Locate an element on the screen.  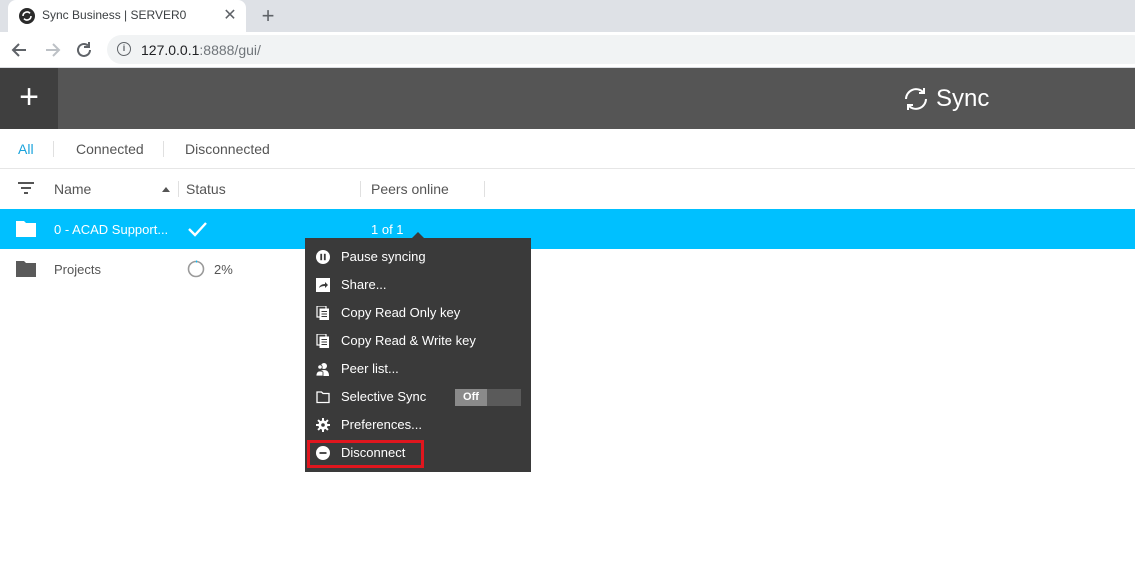
pause-icon is located at coordinates (323, 257).